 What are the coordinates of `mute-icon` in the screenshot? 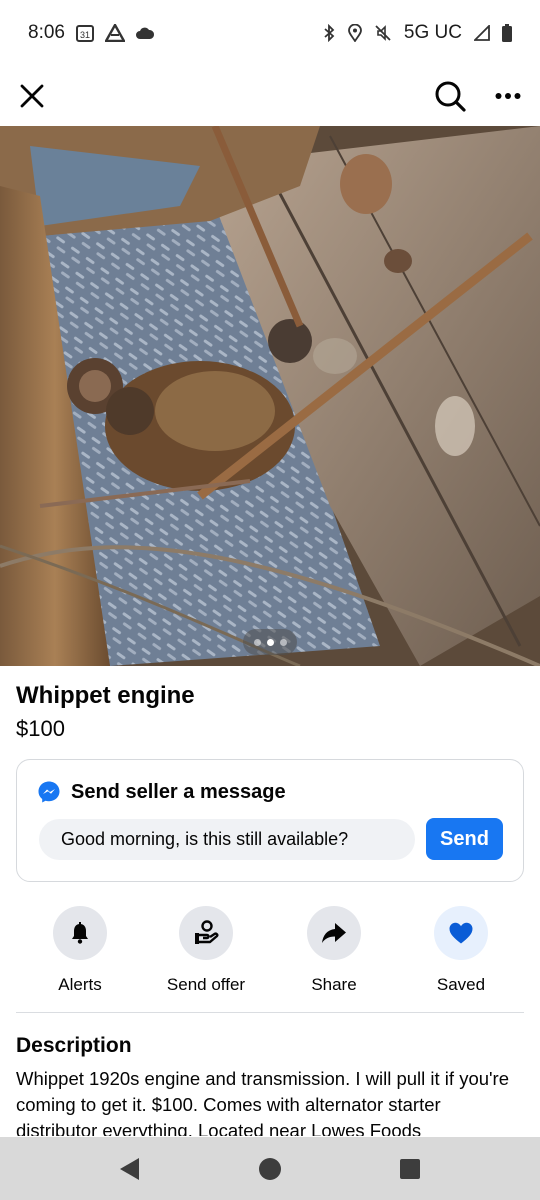 It's located at (383, 33).